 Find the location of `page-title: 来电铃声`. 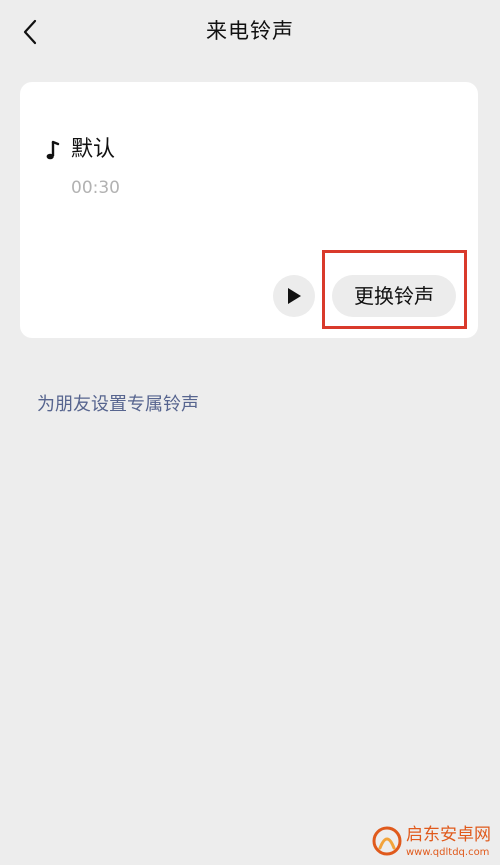

page-title: 来电铃声 is located at coordinates (250, 31).